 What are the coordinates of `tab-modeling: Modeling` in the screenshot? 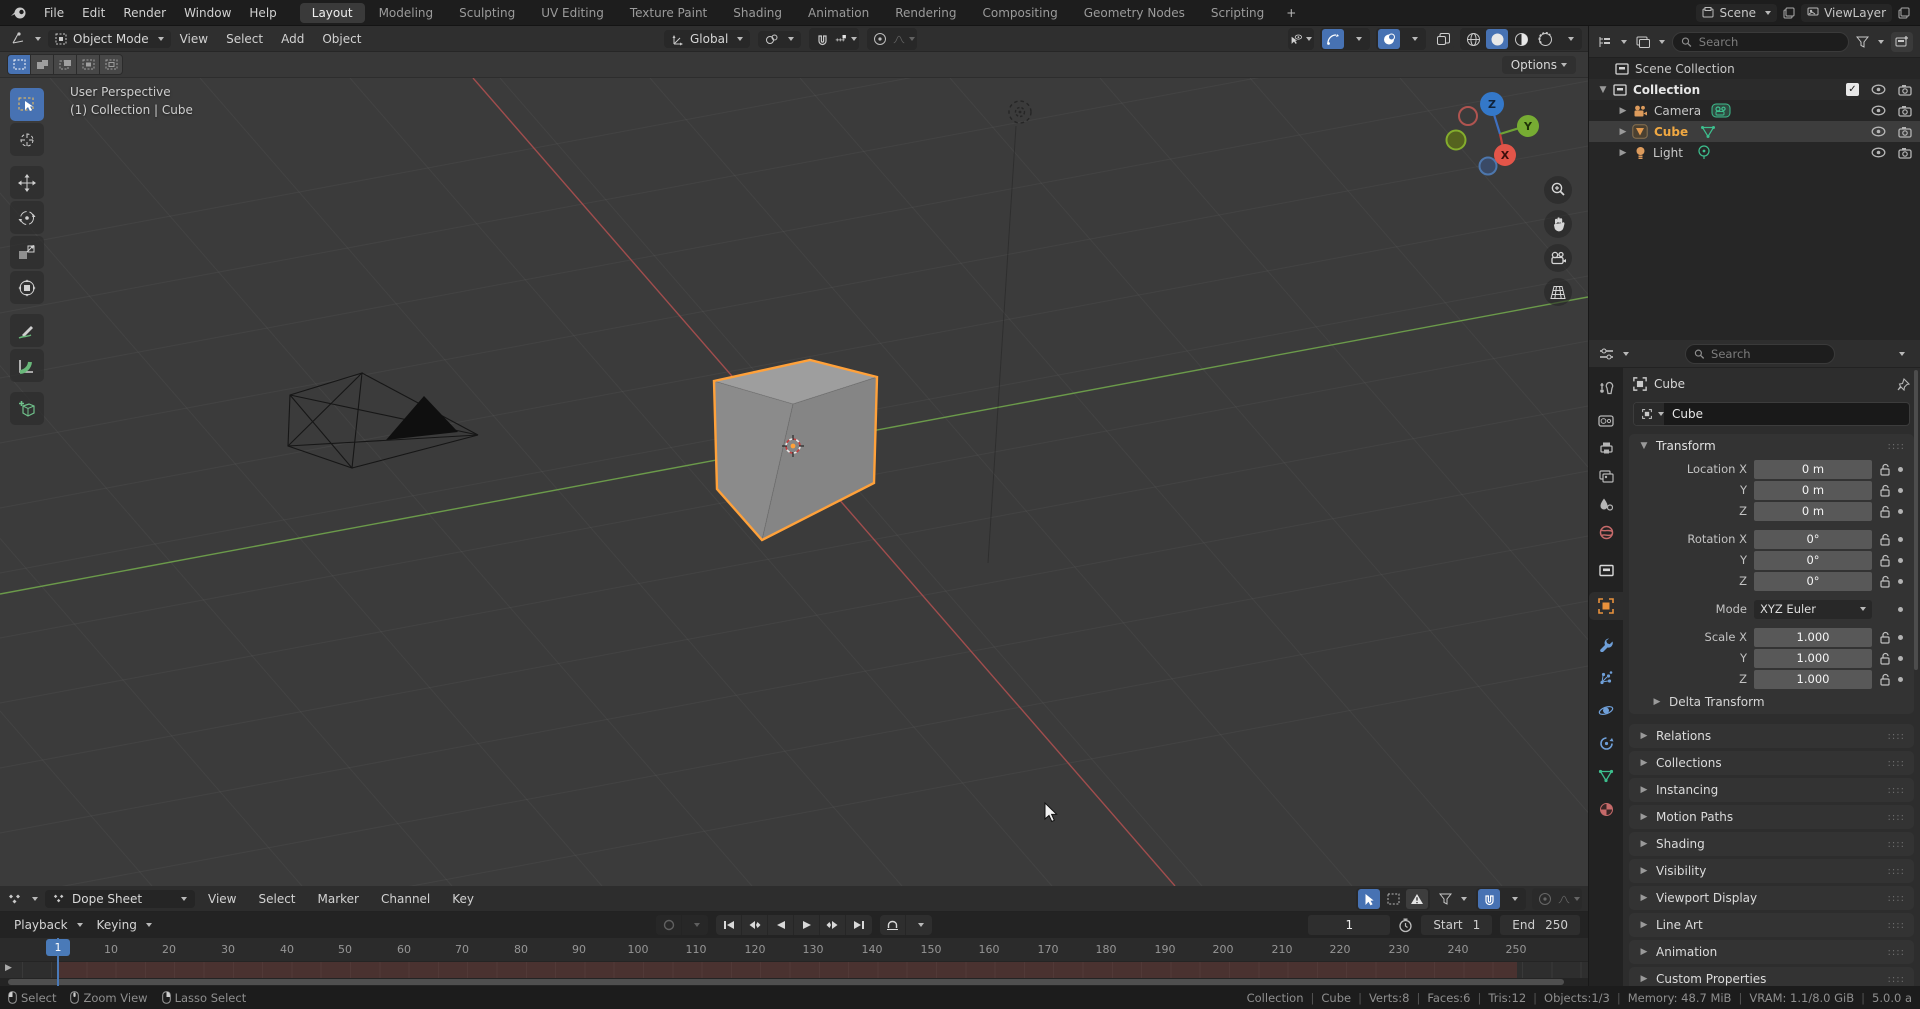 It's located at (406, 13).